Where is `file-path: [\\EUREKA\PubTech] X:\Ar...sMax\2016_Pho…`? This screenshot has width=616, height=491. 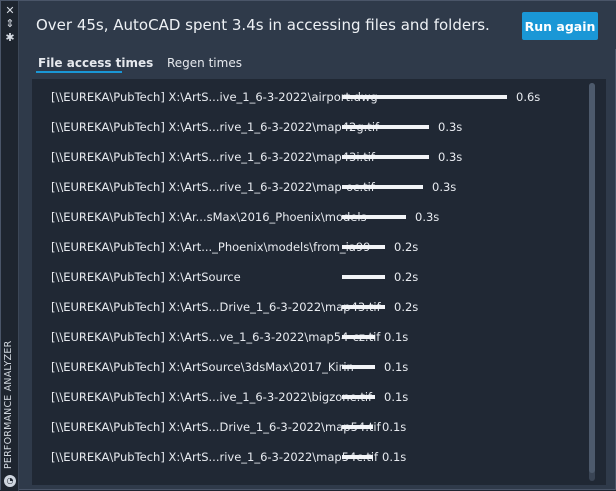
file-path: [\\EUREKA\PubTech] X:\Ar...sMax\2016_Pho… is located at coordinates (209, 217).